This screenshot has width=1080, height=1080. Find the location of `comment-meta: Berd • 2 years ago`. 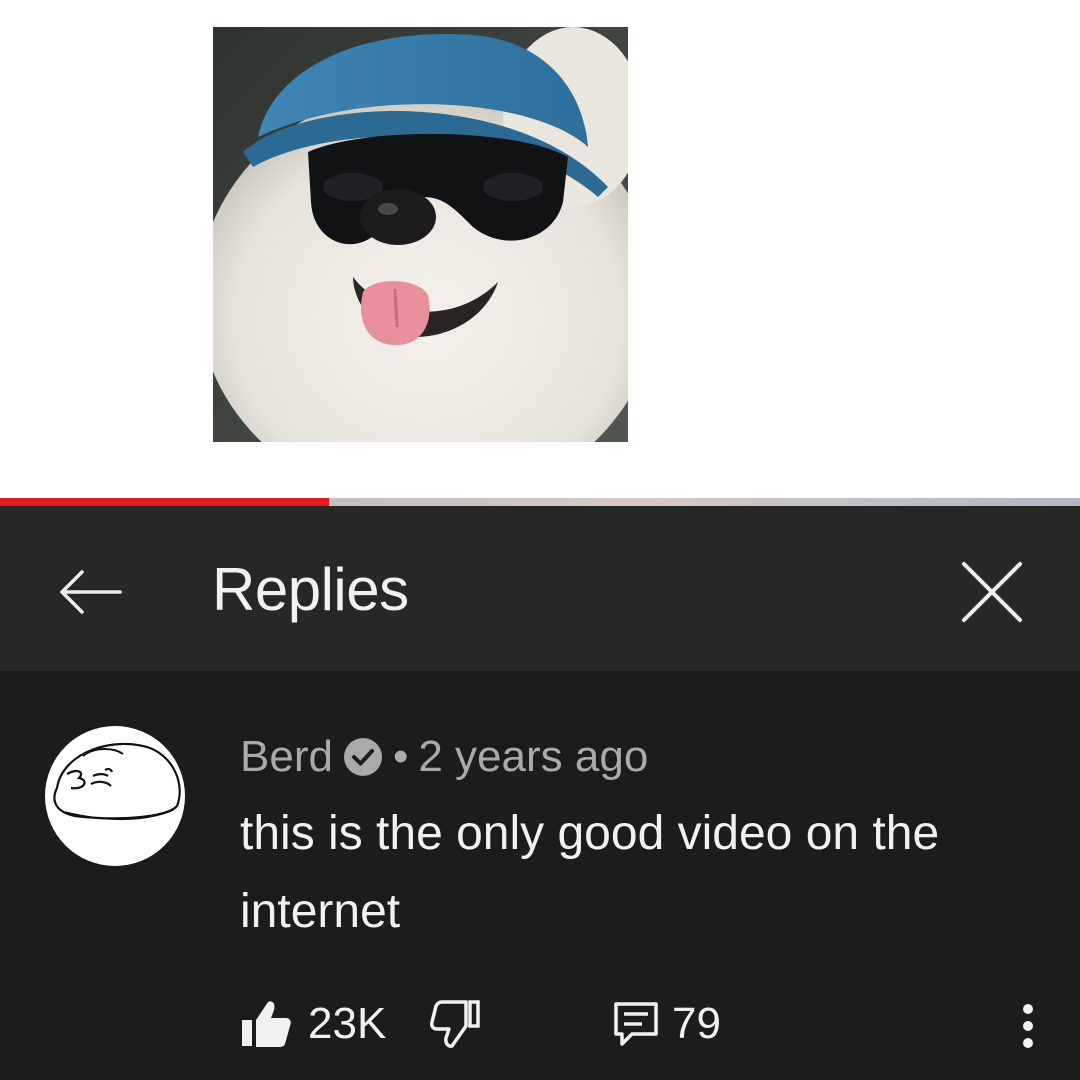

comment-meta: Berd • 2 years ago is located at coordinates (444, 757).